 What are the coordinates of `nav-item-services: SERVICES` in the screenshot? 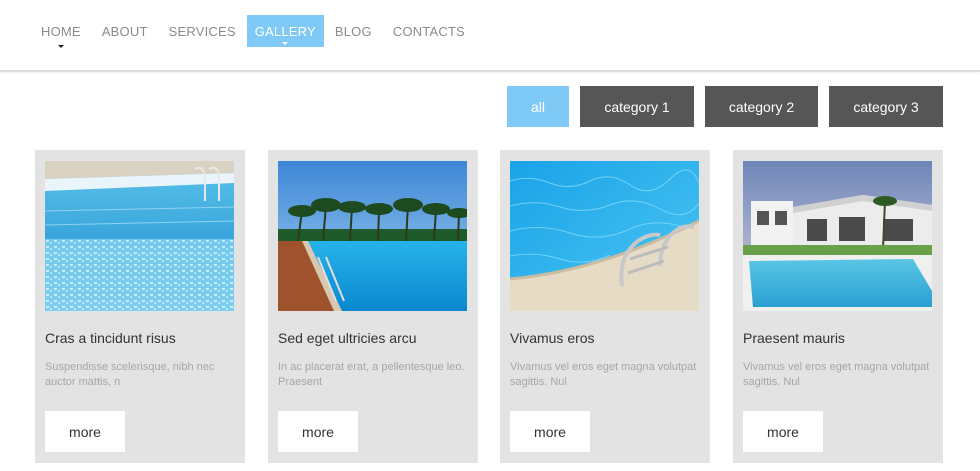 It's located at (202, 31).